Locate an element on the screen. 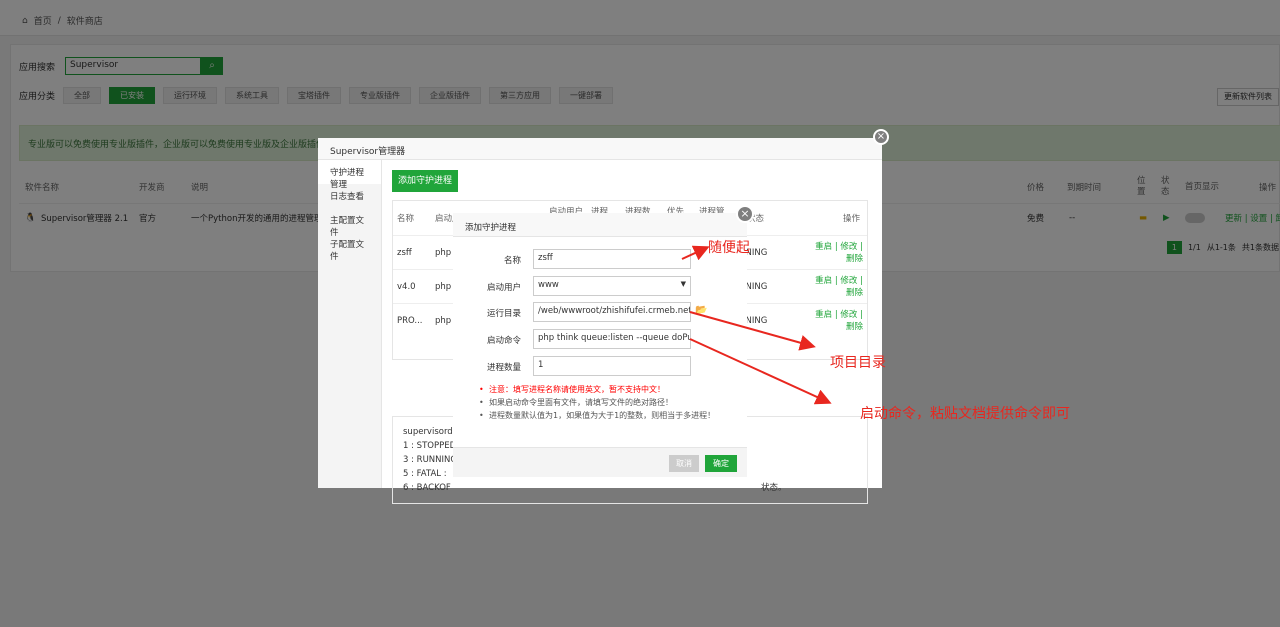  add-dialog-title: 添加守护进程 is located at coordinates (600, 225).